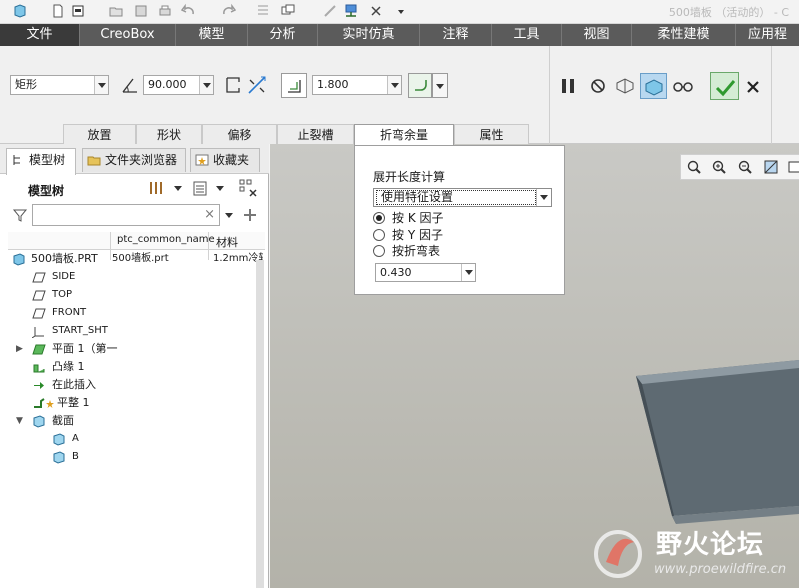 Image resolution: width=799 pixels, height=588 pixels. What do you see at coordinates (418, 218) in the screenshot?
I see `radio-label: 按 K 因子` at bounding box center [418, 218].